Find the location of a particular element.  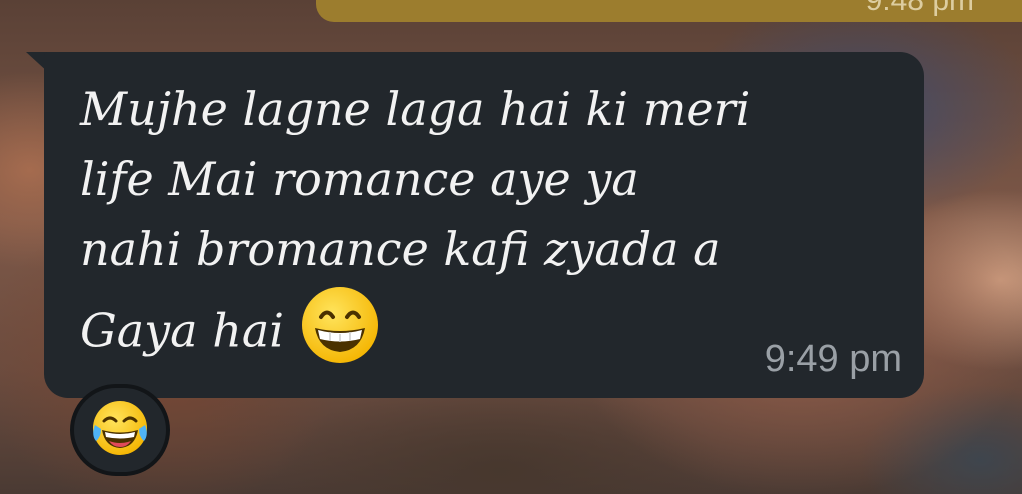

face-with-tears-of-joy-icon is located at coordinates (120, 430).